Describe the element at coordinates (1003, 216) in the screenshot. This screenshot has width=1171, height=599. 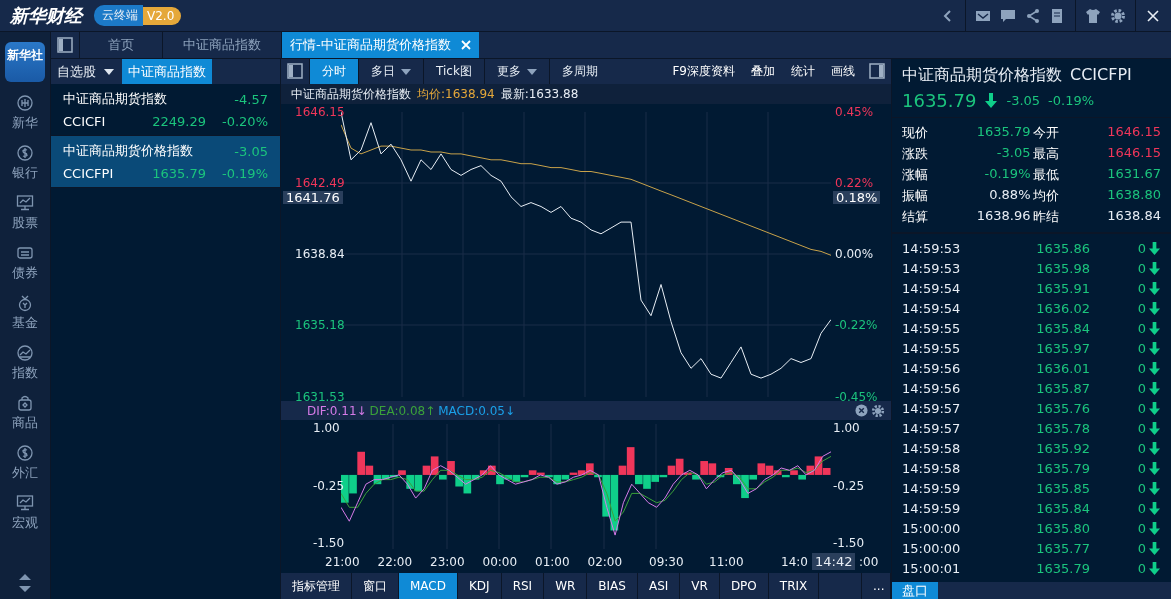
I see `stat-value: 1638.96` at that location.